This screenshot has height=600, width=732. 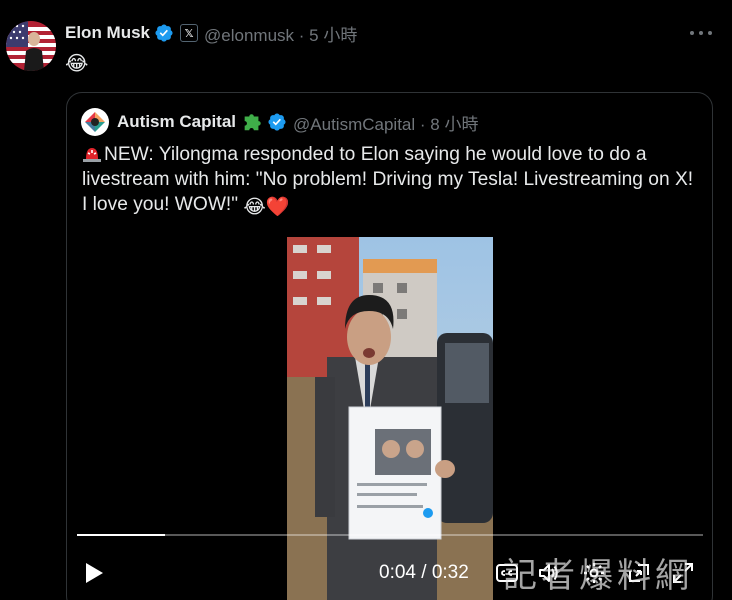 I want to click on fullscreen-icon, so click(x=683, y=573).